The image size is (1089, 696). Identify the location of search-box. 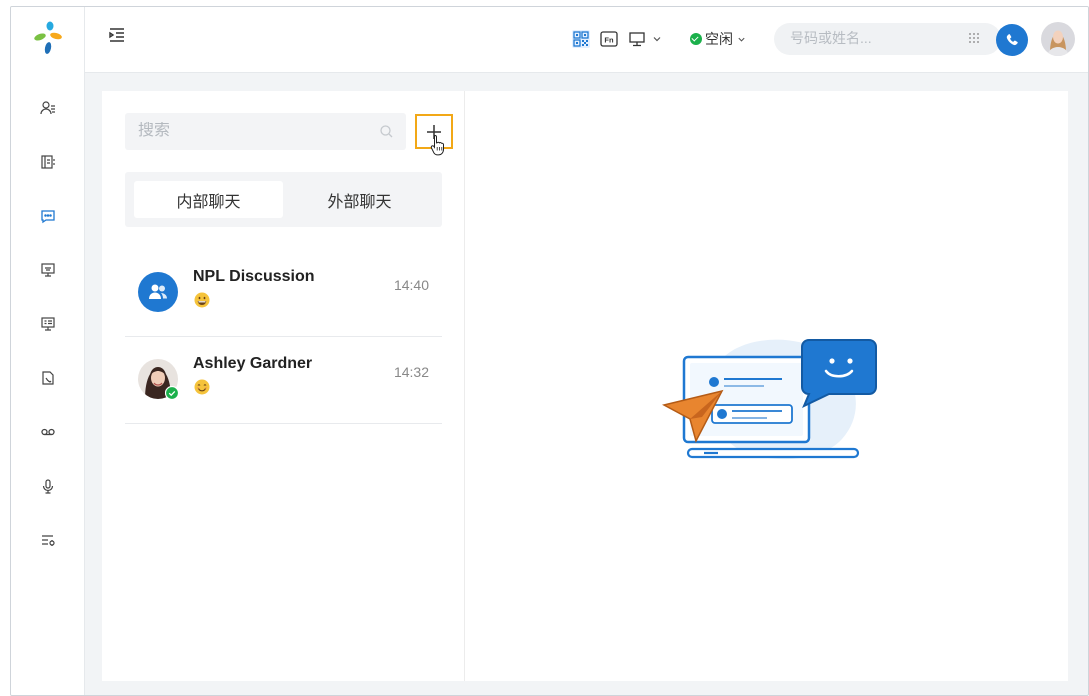
(265, 131).